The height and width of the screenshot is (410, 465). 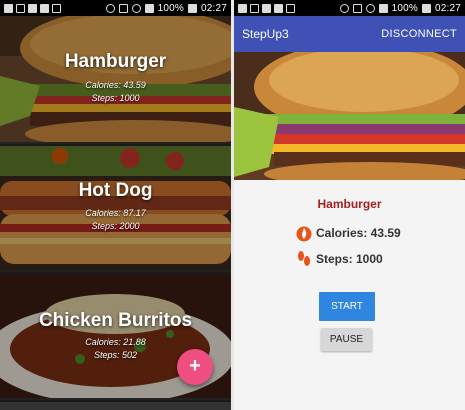 I want to click on detail-food-title: Hamburger, so click(x=349, y=204).